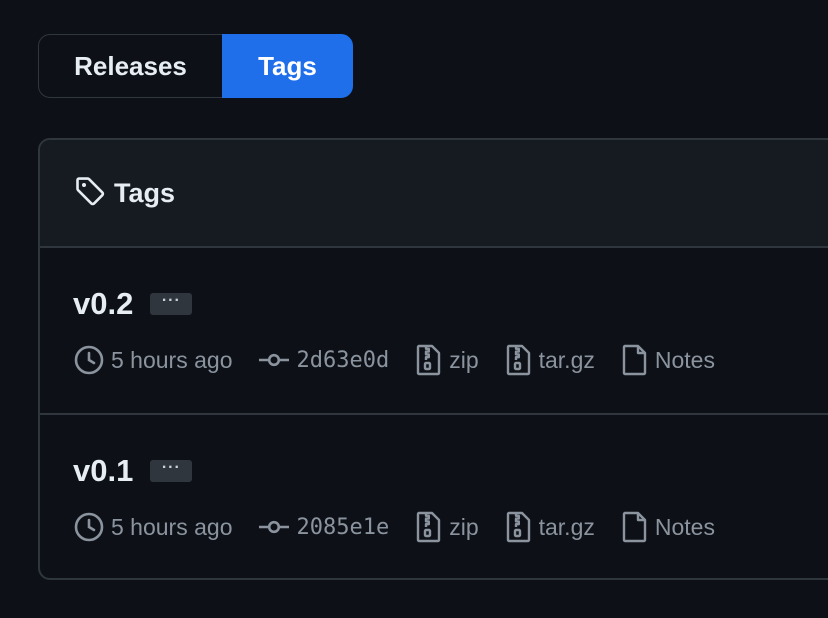 Image resolution: width=828 pixels, height=618 pixels. Describe the element at coordinates (407, 527) in the screenshot. I see `tag-meta: 5 hours ago 2085e1e zip tar.gz Notes` at that location.